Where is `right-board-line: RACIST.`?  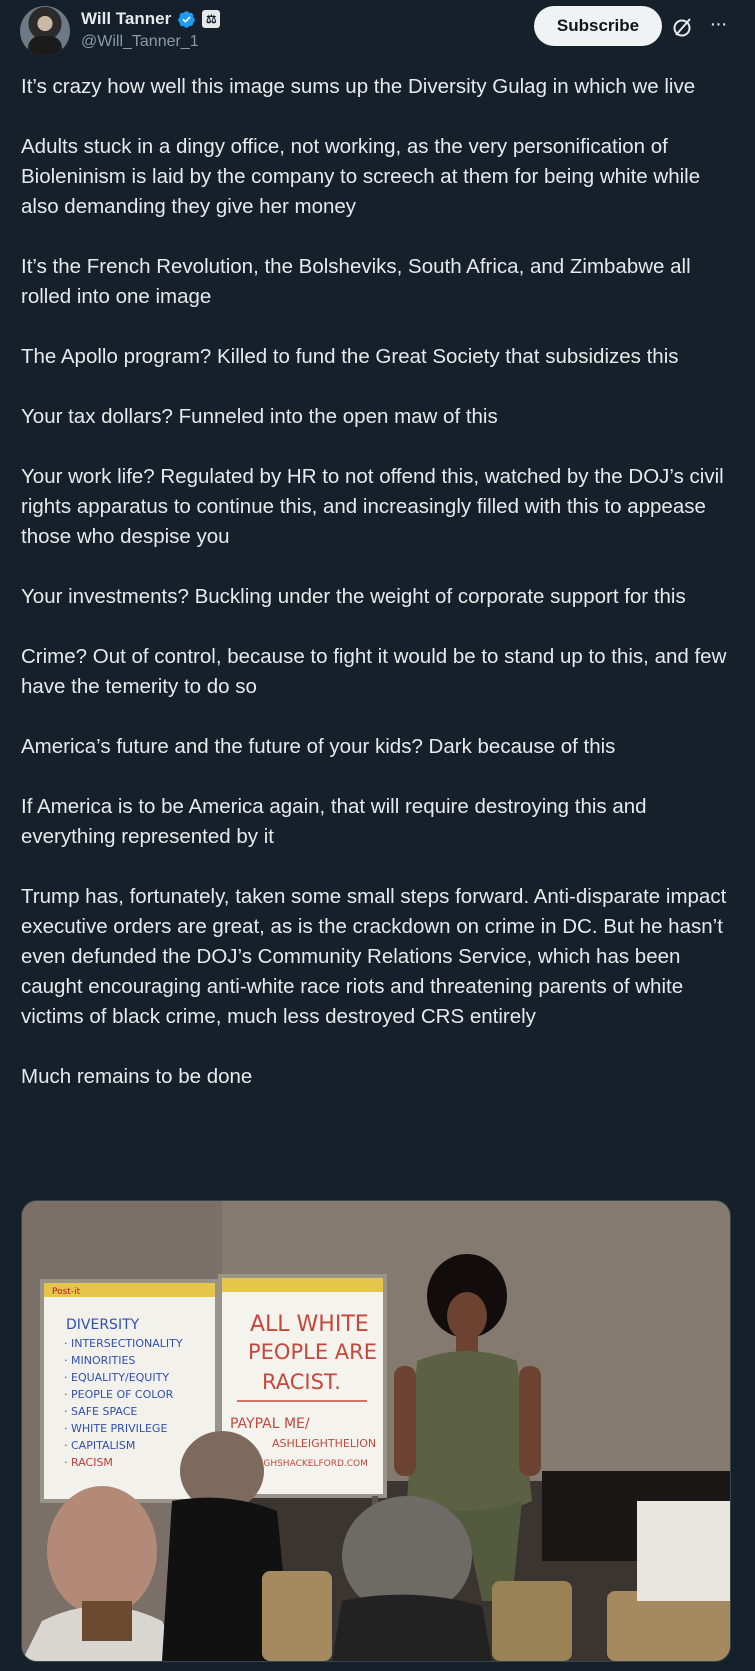
right-board-line: RACIST. is located at coordinates (301, 1382).